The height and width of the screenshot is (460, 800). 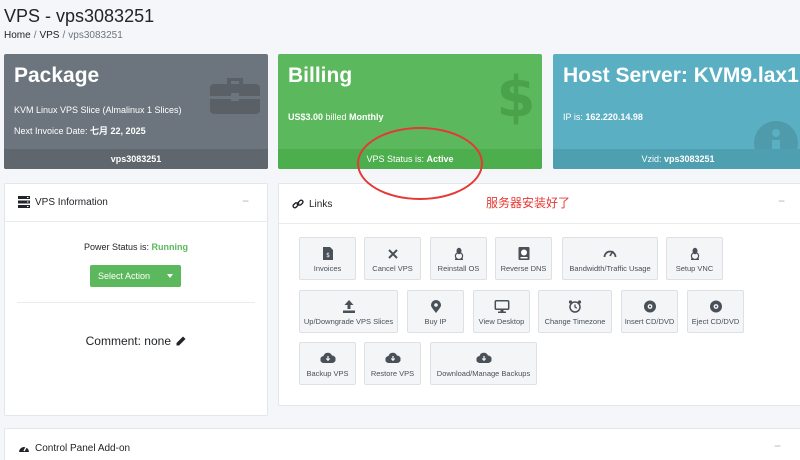 I want to click on next-invoice-date: 七月 22, 2025, so click(x=118, y=131).